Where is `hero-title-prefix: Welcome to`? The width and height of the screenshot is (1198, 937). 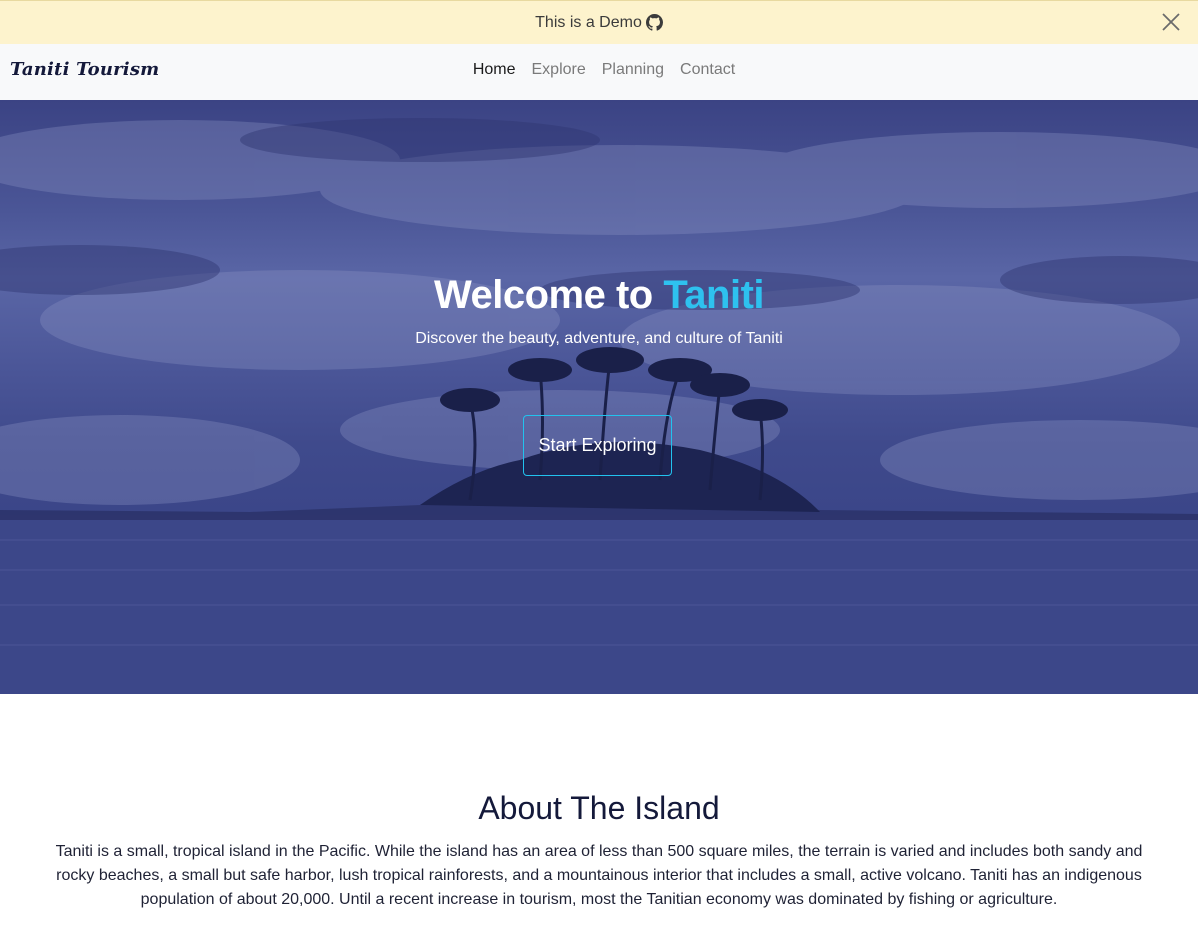
hero-title-prefix: Welcome to is located at coordinates (548, 295).